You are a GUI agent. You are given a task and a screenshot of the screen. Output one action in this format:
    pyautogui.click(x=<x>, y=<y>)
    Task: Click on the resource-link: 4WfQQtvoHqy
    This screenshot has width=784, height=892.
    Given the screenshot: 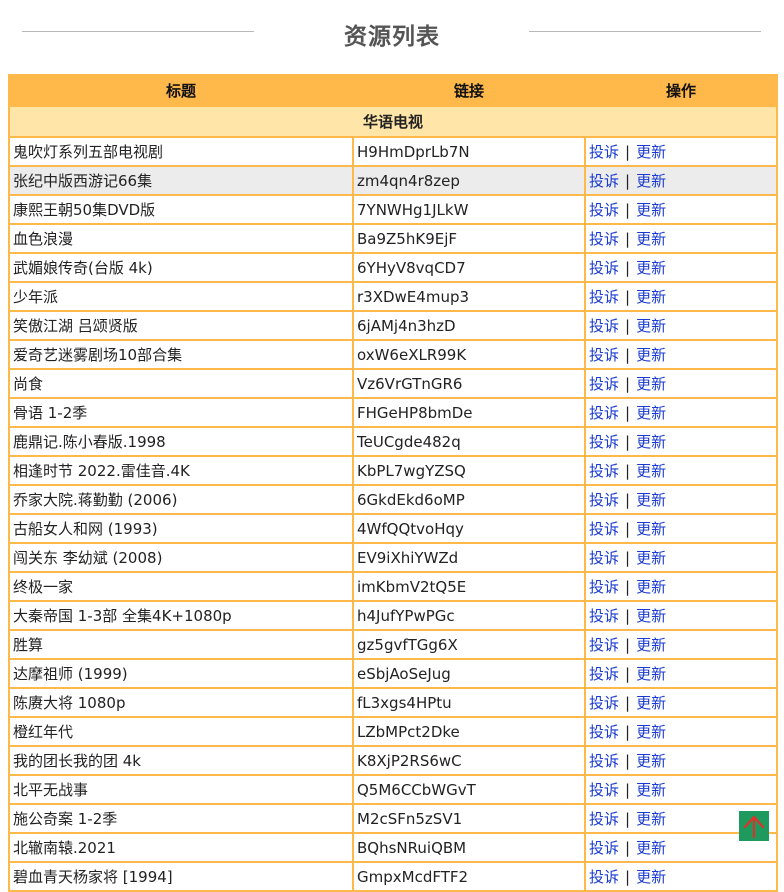 What is the action you would take?
    pyautogui.click(x=469, y=528)
    